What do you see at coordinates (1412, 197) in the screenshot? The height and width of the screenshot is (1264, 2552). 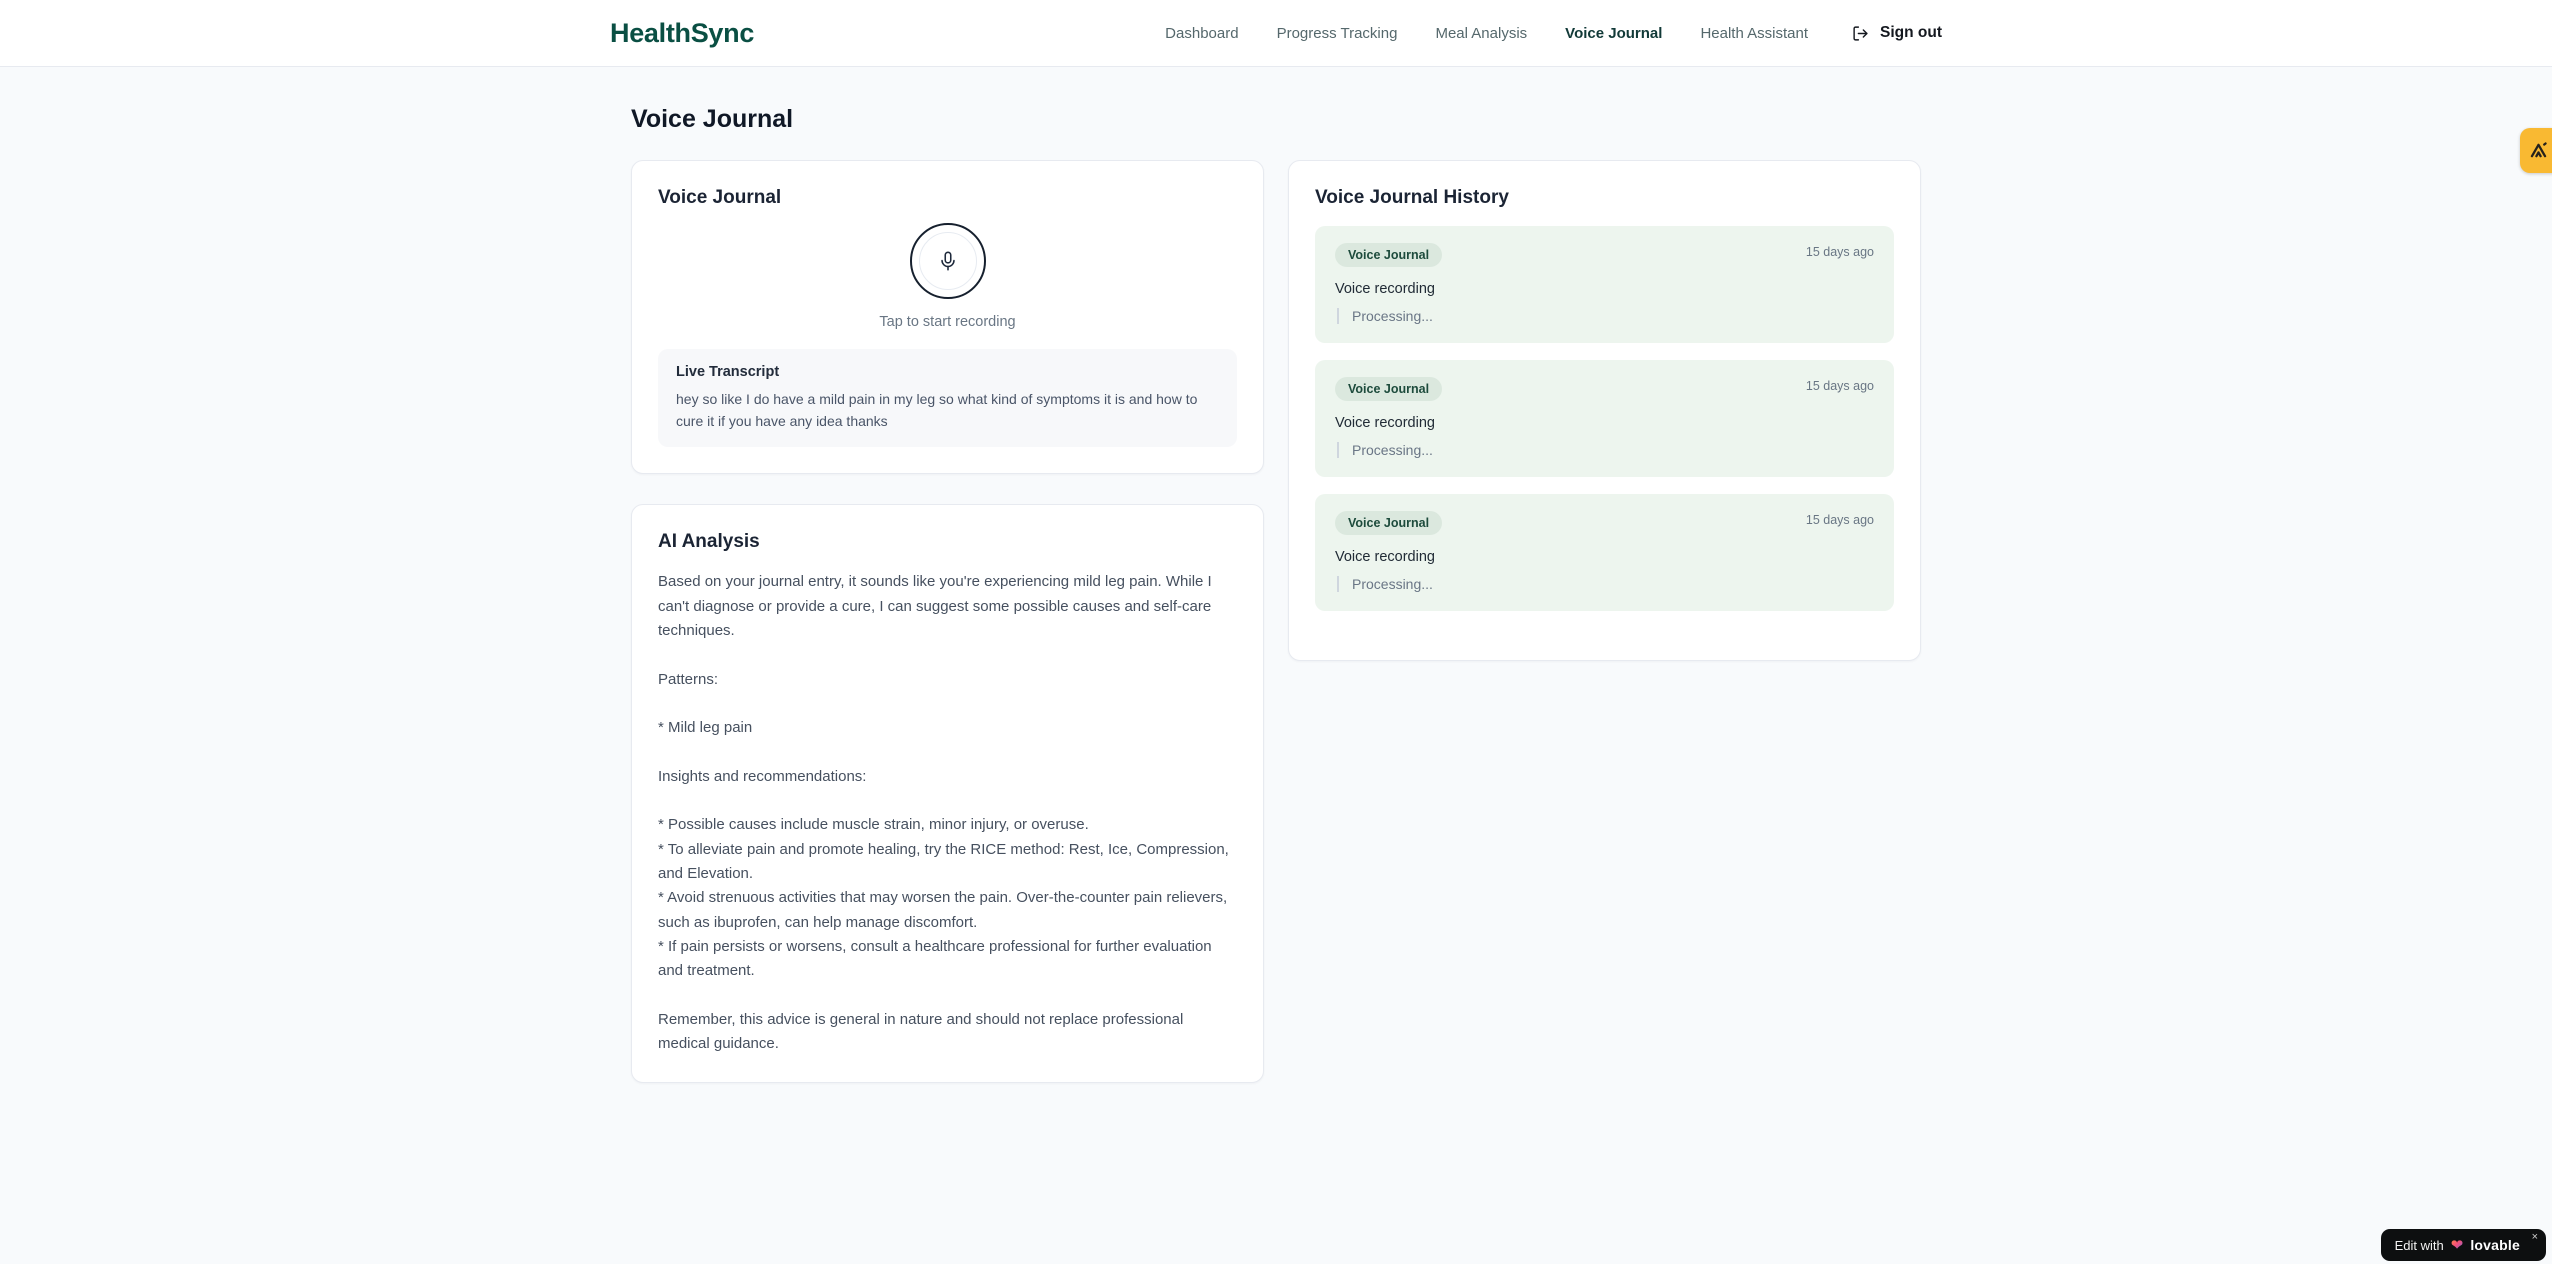 I see `history-card-title: Voice Journal History` at bounding box center [1412, 197].